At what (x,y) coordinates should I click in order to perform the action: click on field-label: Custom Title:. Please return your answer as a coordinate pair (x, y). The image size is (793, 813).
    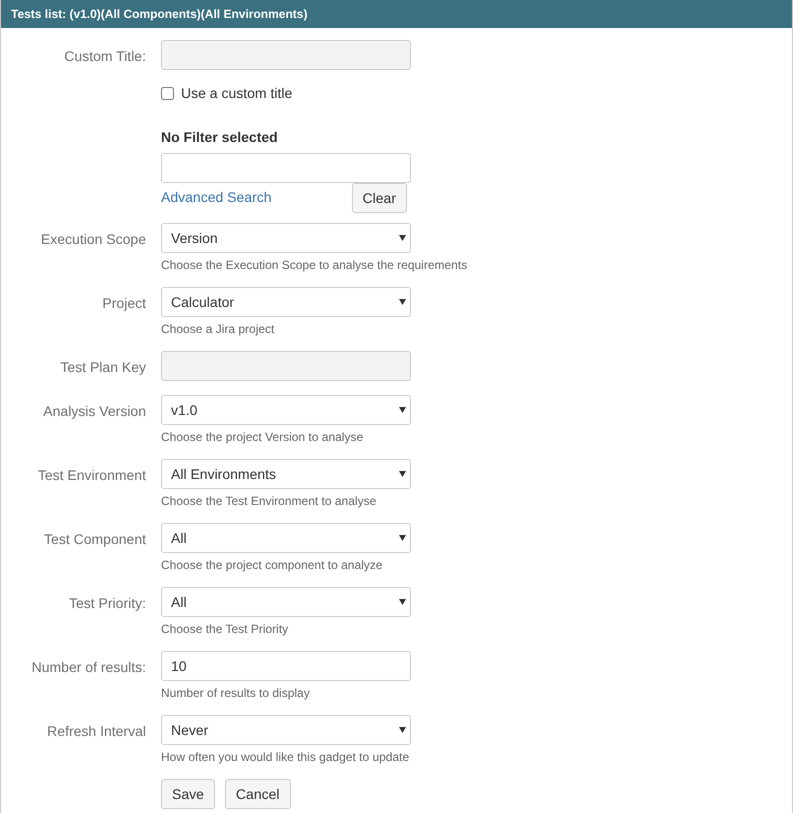
    Looking at the image, I should click on (105, 56).